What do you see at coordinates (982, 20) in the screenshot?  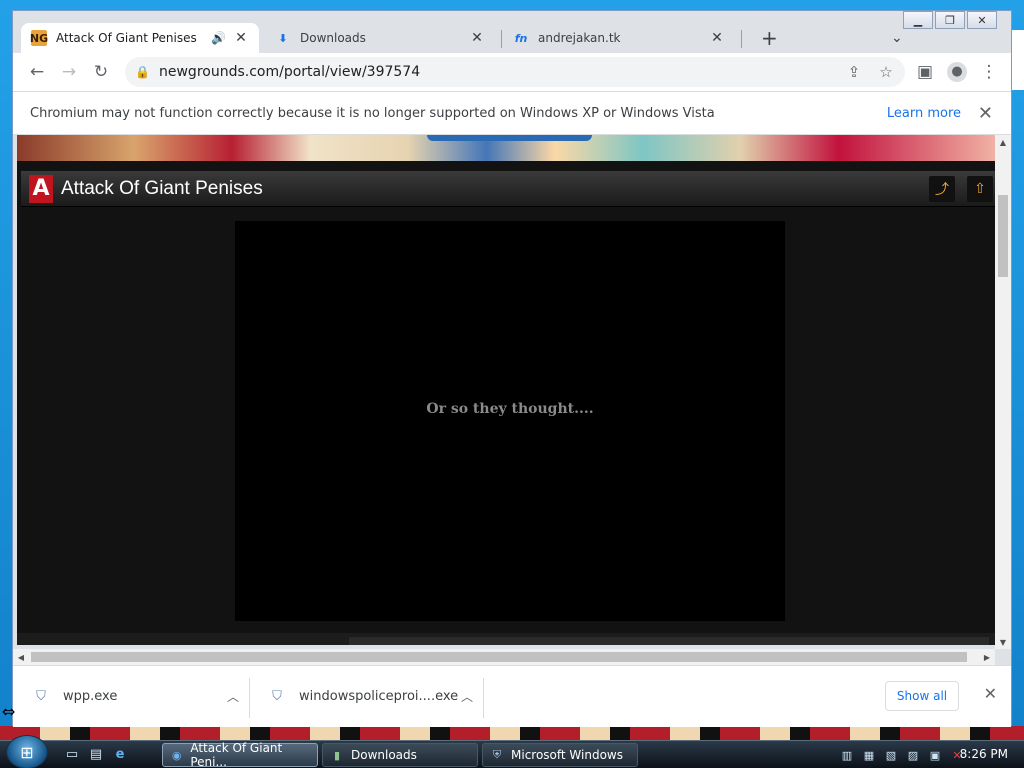 I see `close-window-button: ✕` at bounding box center [982, 20].